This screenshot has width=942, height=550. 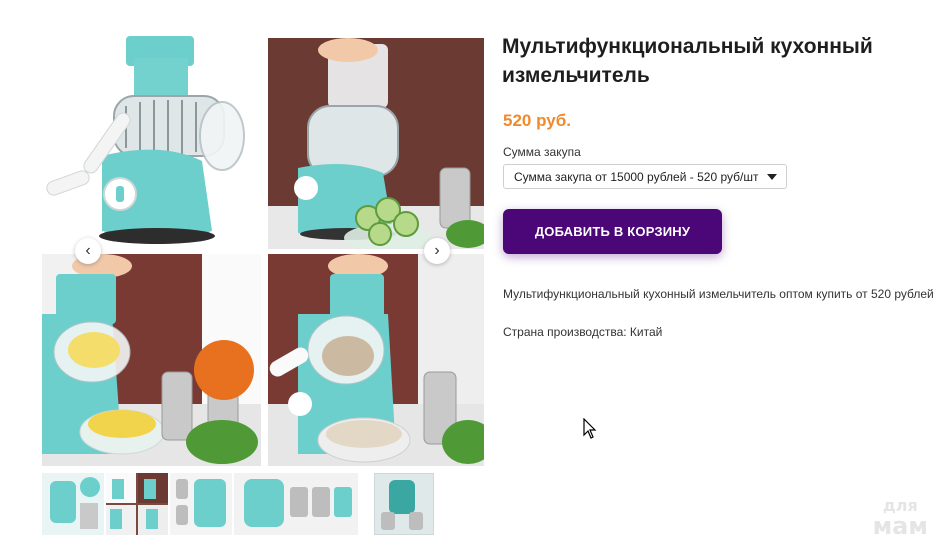 I want to click on site-logo-watermark: для мам, so click(x=900, y=519).